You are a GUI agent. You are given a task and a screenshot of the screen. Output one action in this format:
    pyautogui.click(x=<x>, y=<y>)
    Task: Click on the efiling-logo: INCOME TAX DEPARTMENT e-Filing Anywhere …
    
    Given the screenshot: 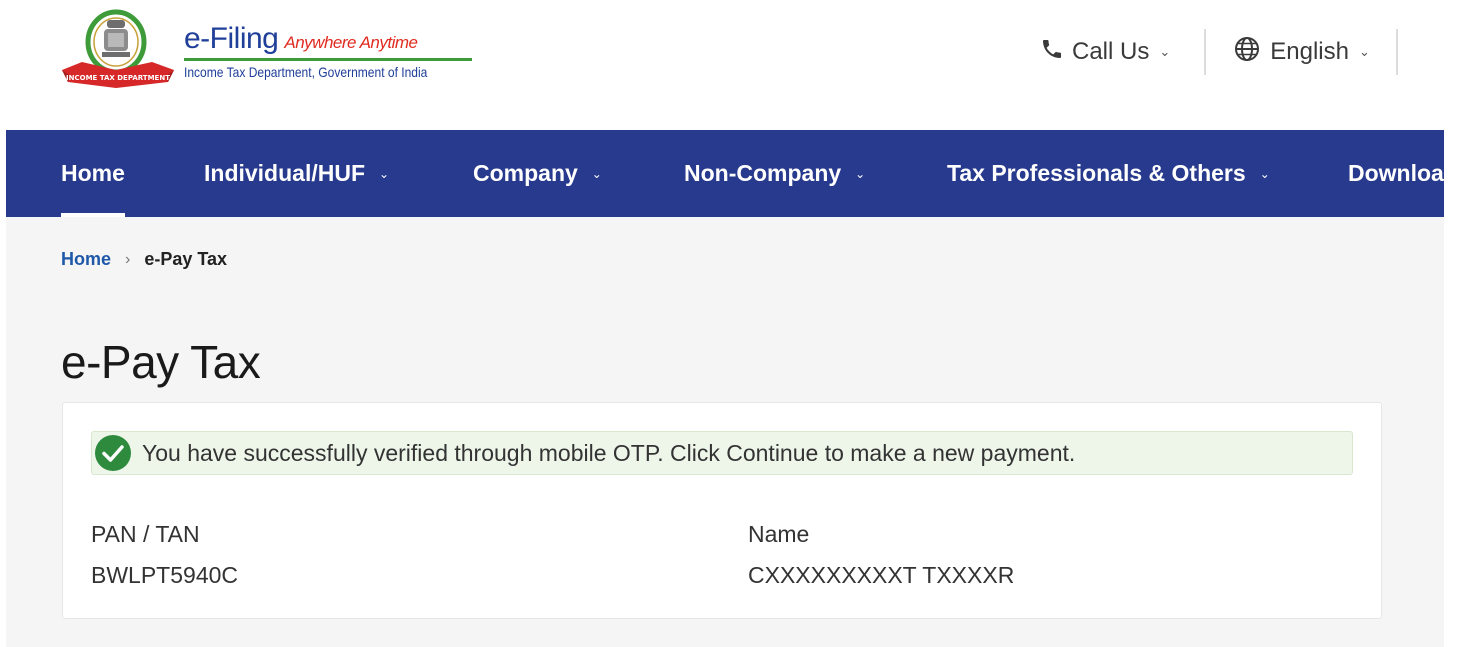 What is the action you would take?
    pyautogui.click(x=266, y=49)
    